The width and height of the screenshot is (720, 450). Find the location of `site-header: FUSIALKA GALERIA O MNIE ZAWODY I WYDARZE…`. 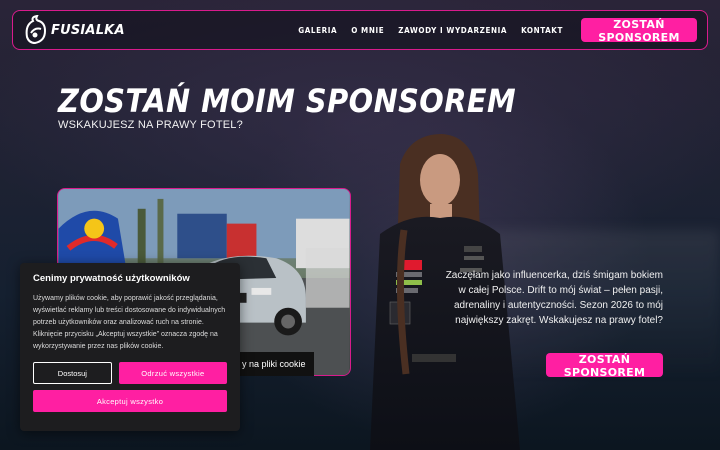

site-header: FUSIALKA GALERIA O MNIE ZAWODY I WYDARZE… is located at coordinates (360, 30).